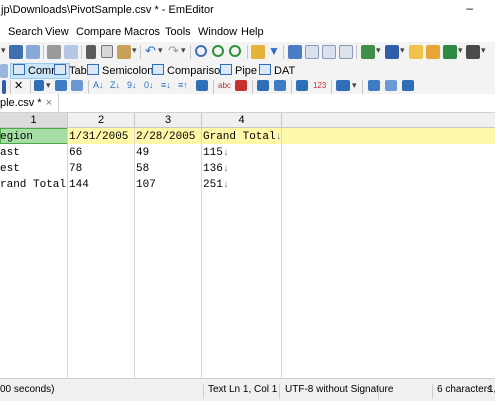  I want to click on table-cell: ast, so click(33, 153).